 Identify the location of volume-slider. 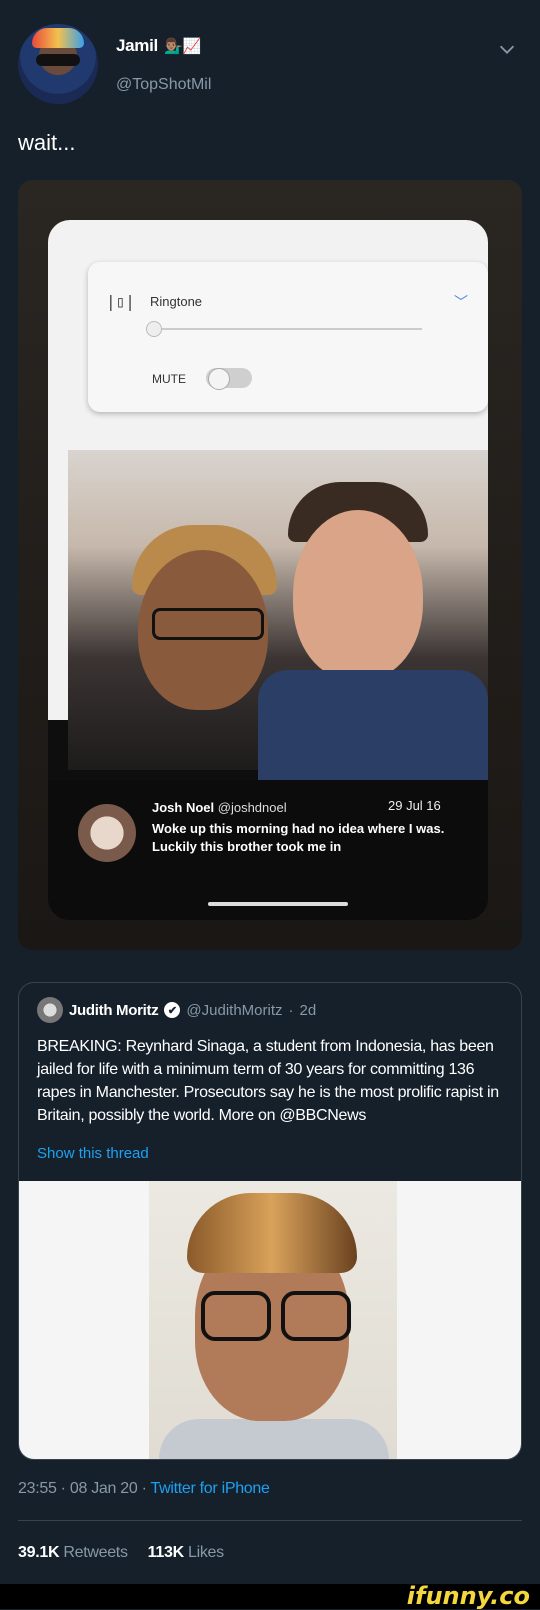
(287, 329).